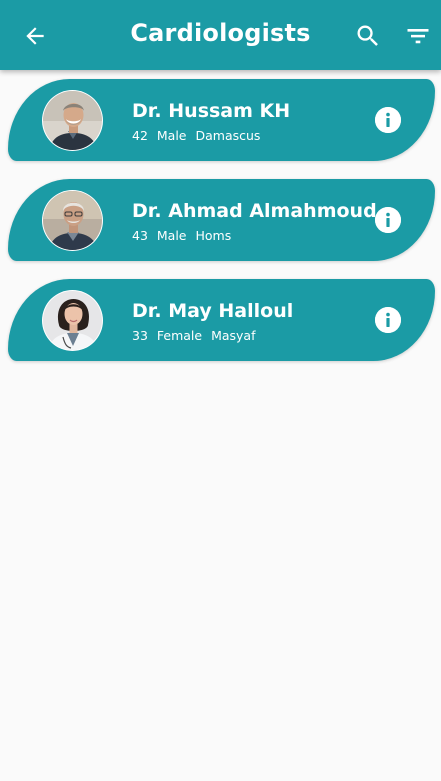  I want to click on doctor-details: 42 Male Damascus, so click(198, 135).